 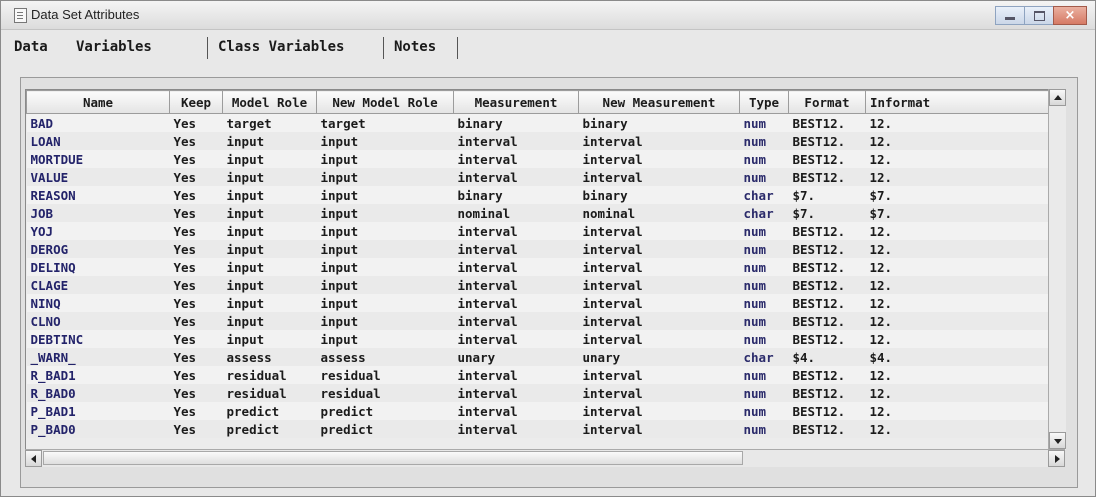 What do you see at coordinates (960, 102) in the screenshot?
I see `column-header-informat: Informat` at bounding box center [960, 102].